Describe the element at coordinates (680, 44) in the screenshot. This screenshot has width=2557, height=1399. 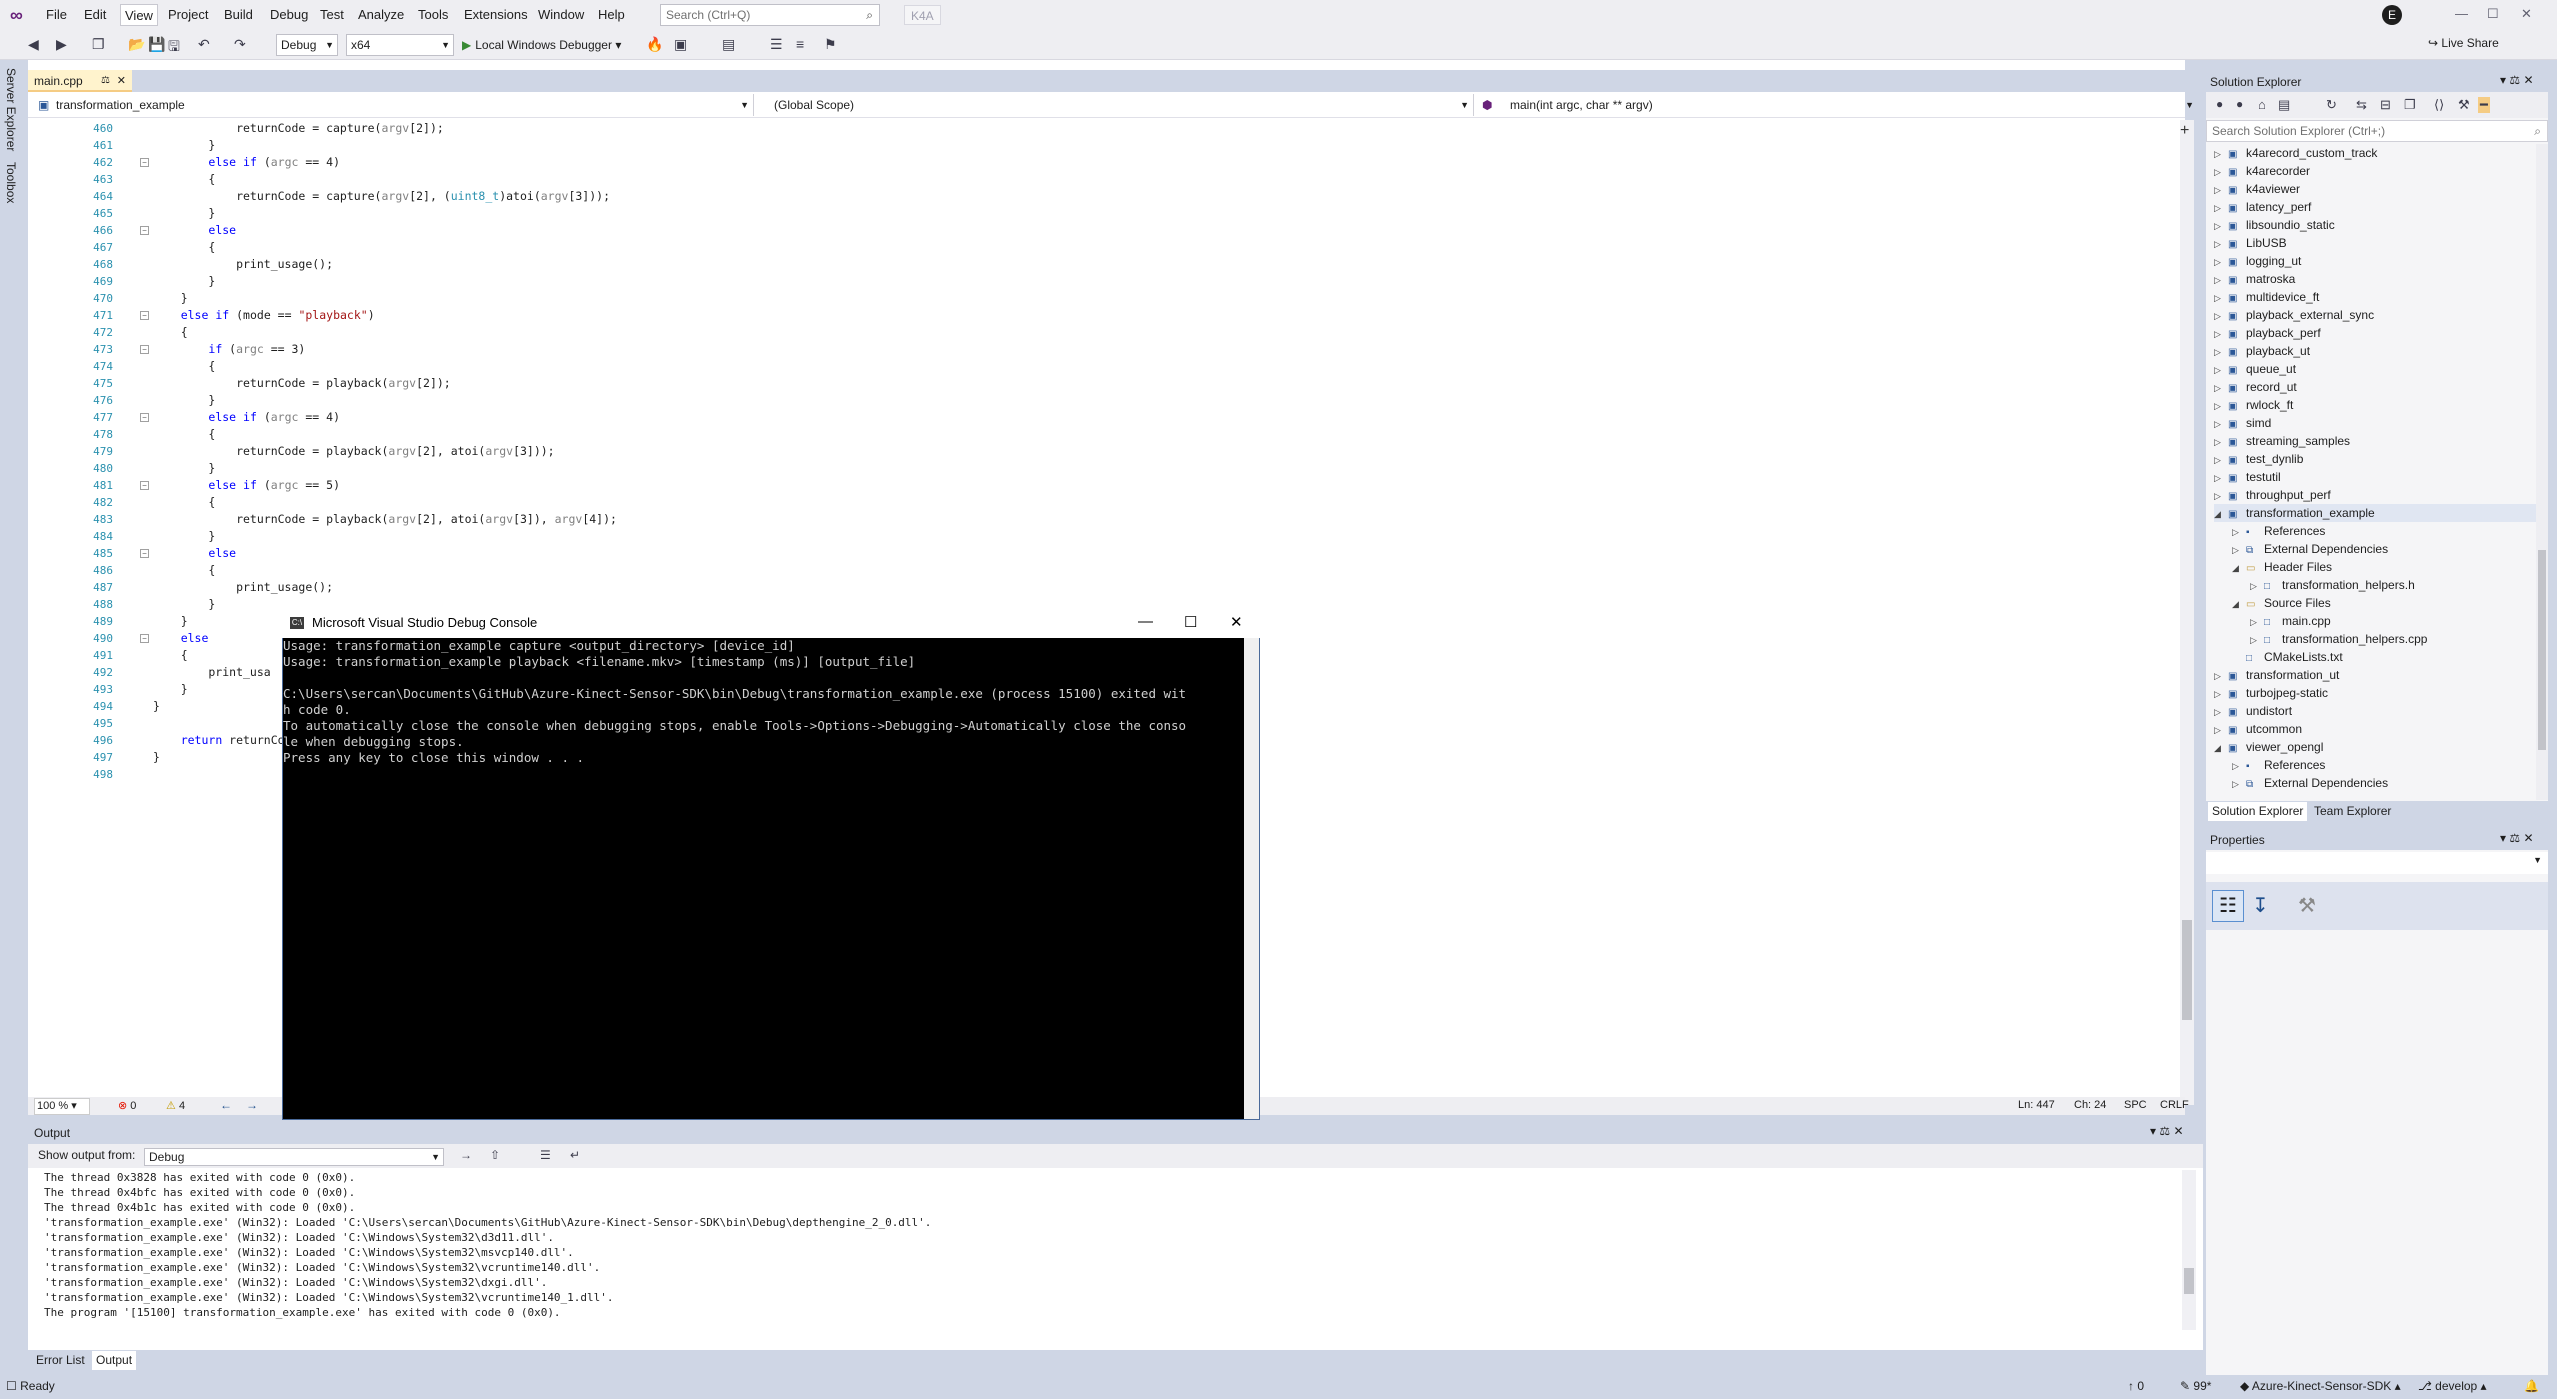
I see `diagnostics-icon: ▣` at that location.